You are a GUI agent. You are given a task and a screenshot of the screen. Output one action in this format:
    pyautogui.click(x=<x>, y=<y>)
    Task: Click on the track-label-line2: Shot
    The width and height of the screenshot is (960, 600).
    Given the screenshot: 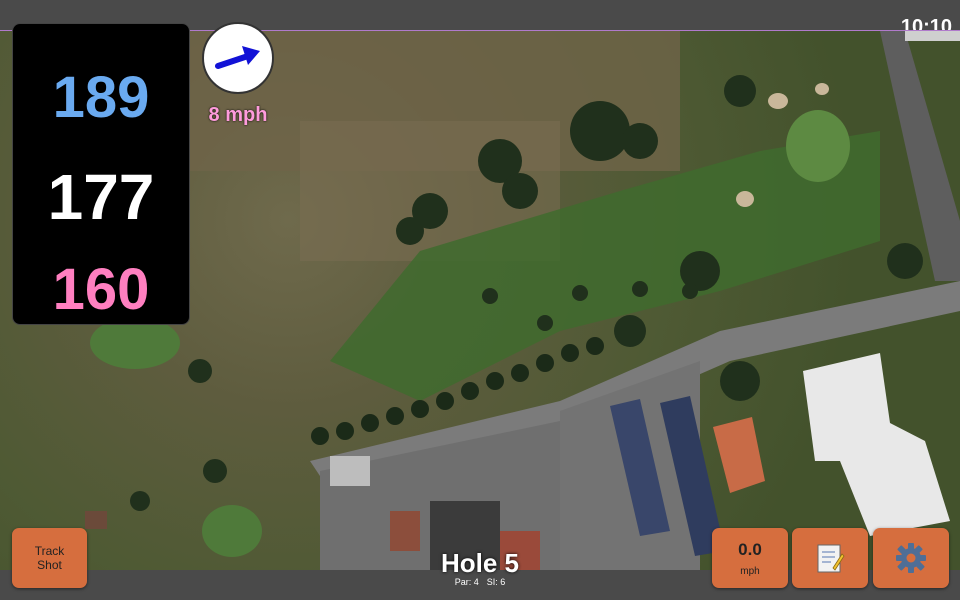 What is the action you would take?
    pyautogui.click(x=49, y=565)
    